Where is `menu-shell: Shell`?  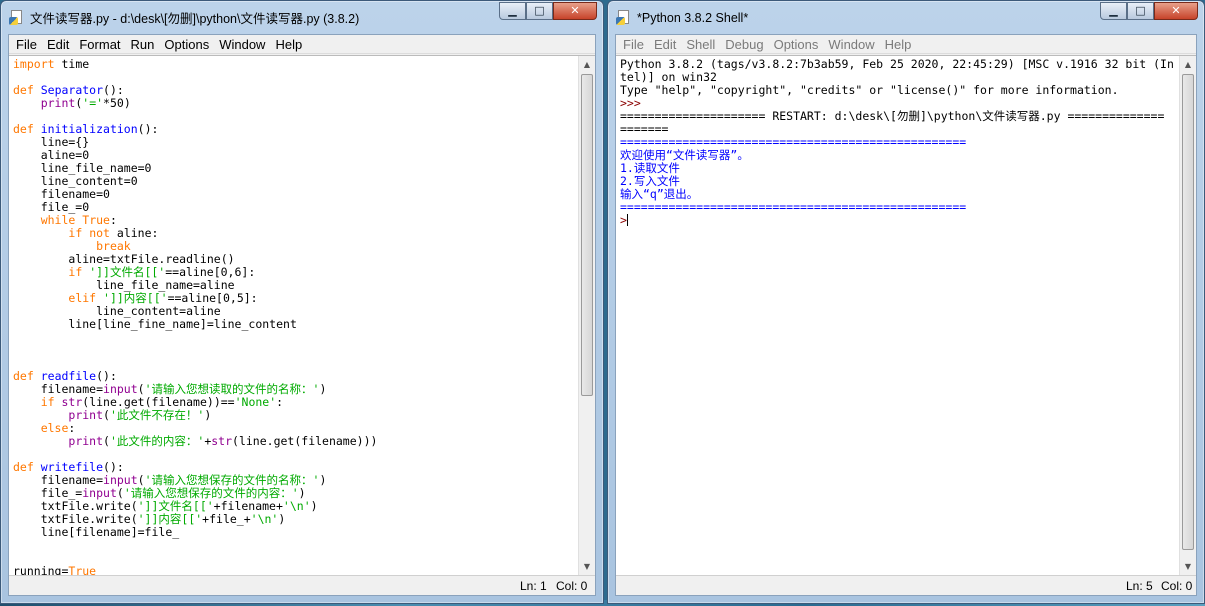
menu-shell: Shell is located at coordinates (702, 44).